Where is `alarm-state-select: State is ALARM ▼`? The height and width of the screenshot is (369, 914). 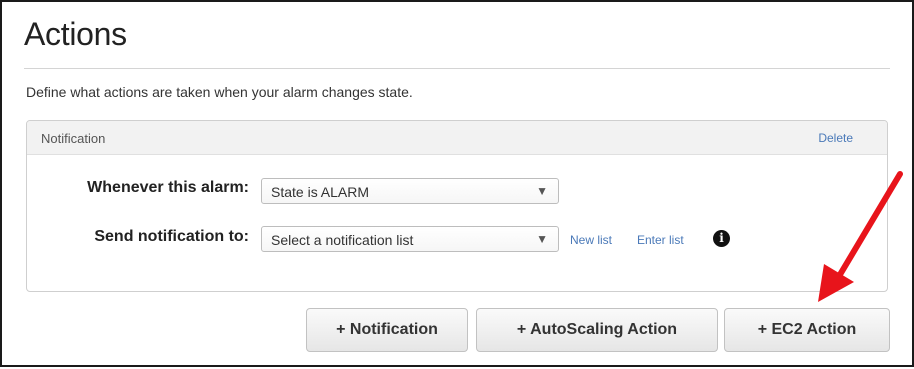 alarm-state-select: State is ALARM ▼ is located at coordinates (410, 191).